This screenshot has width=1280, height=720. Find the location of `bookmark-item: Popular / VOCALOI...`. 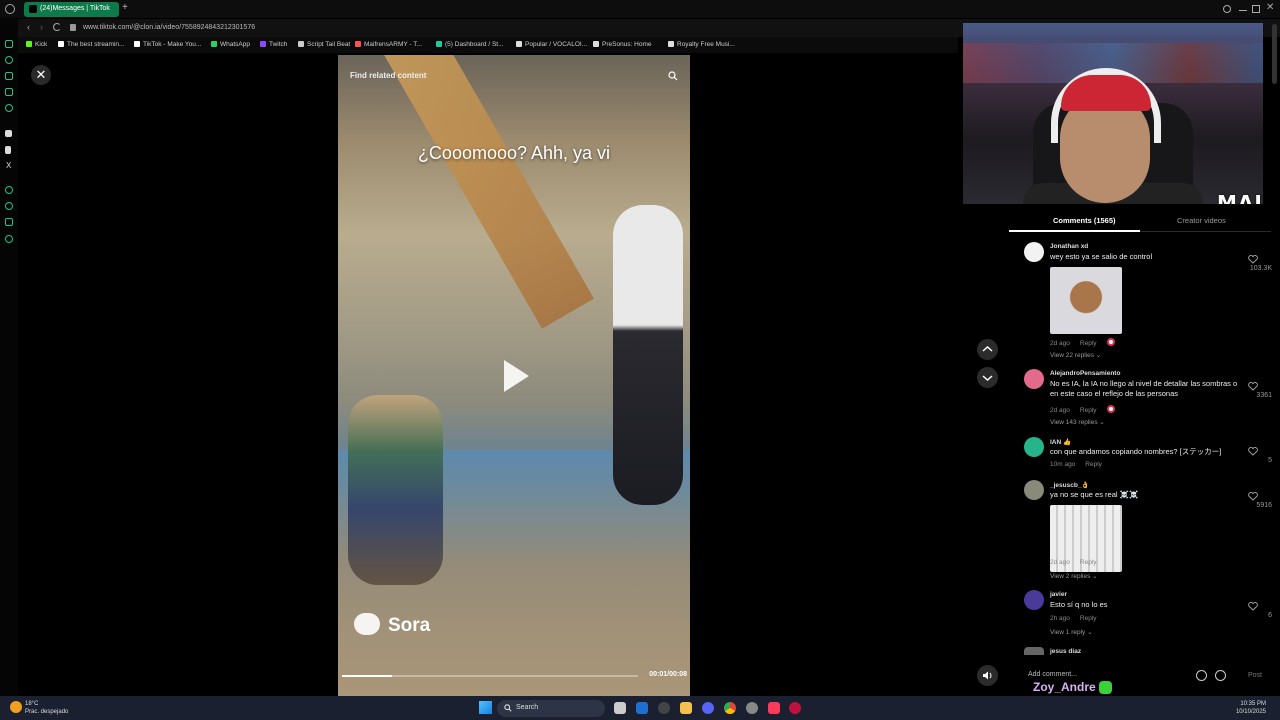

bookmark-item: Popular / VOCALOI... is located at coordinates (551, 44).